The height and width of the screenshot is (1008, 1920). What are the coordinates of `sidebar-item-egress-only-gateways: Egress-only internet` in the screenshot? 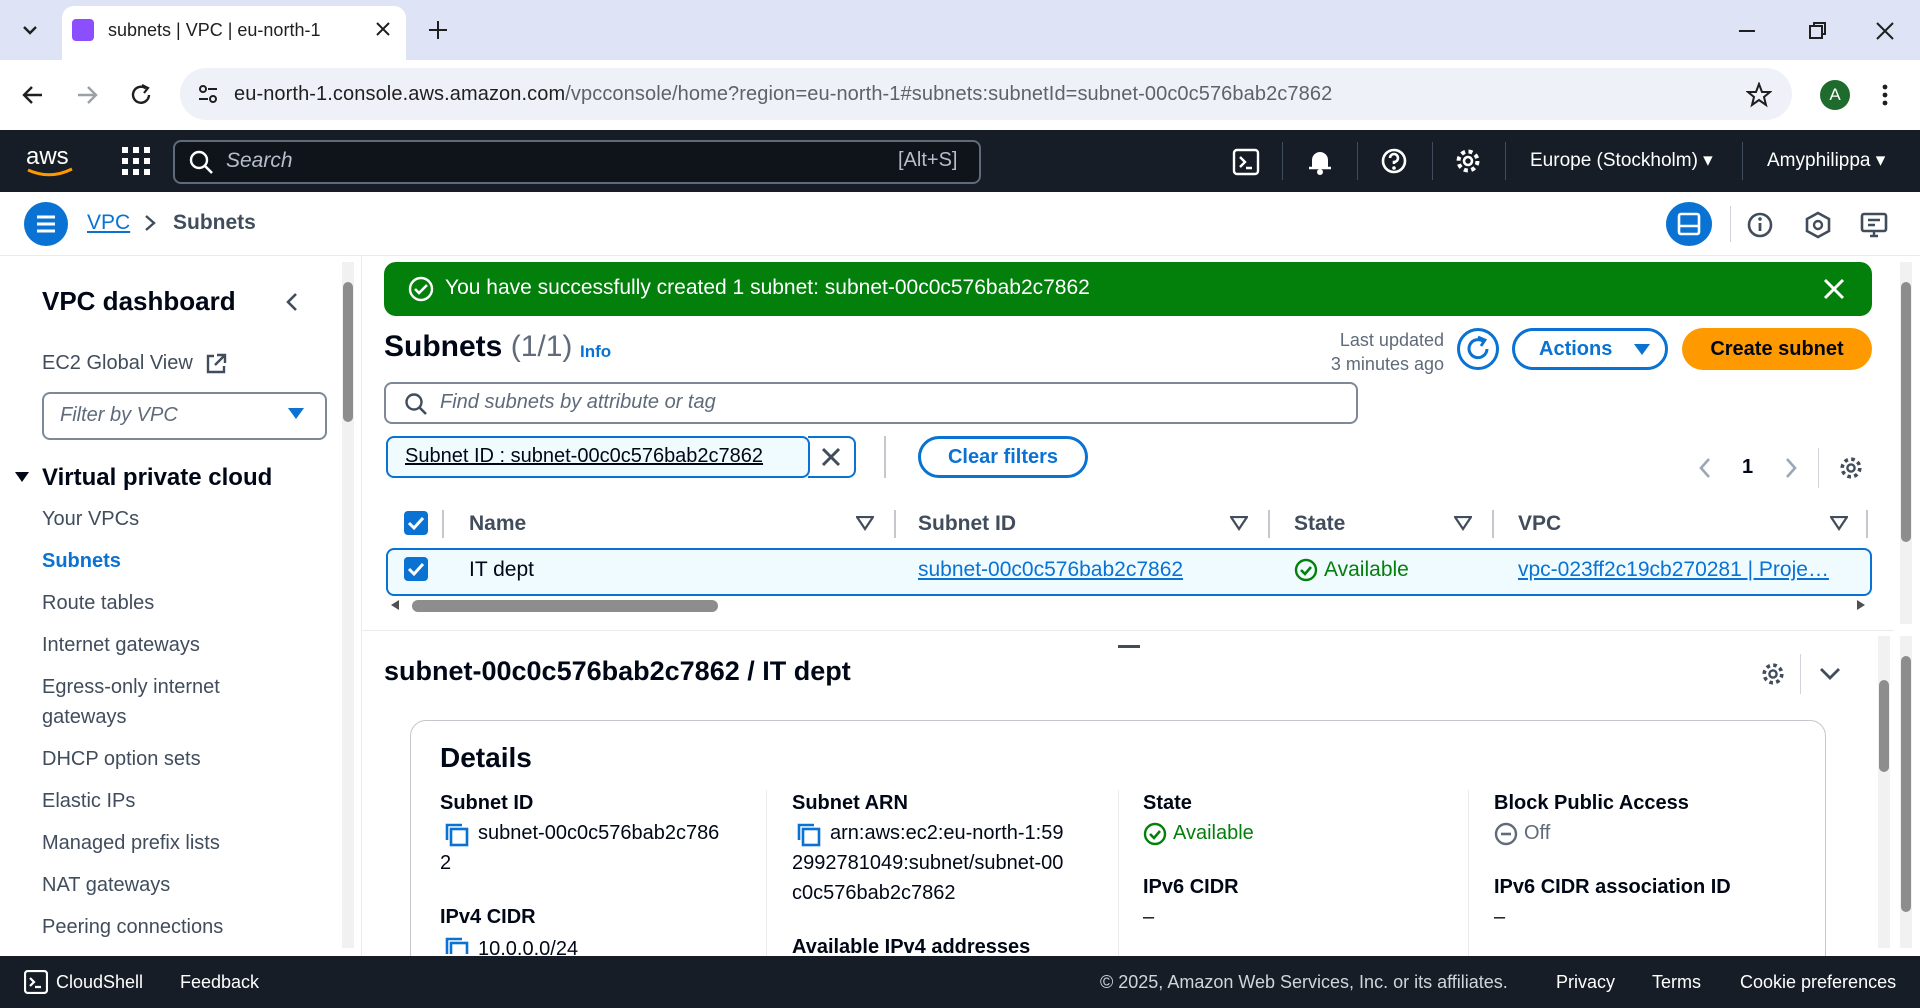 It's located at (131, 687).